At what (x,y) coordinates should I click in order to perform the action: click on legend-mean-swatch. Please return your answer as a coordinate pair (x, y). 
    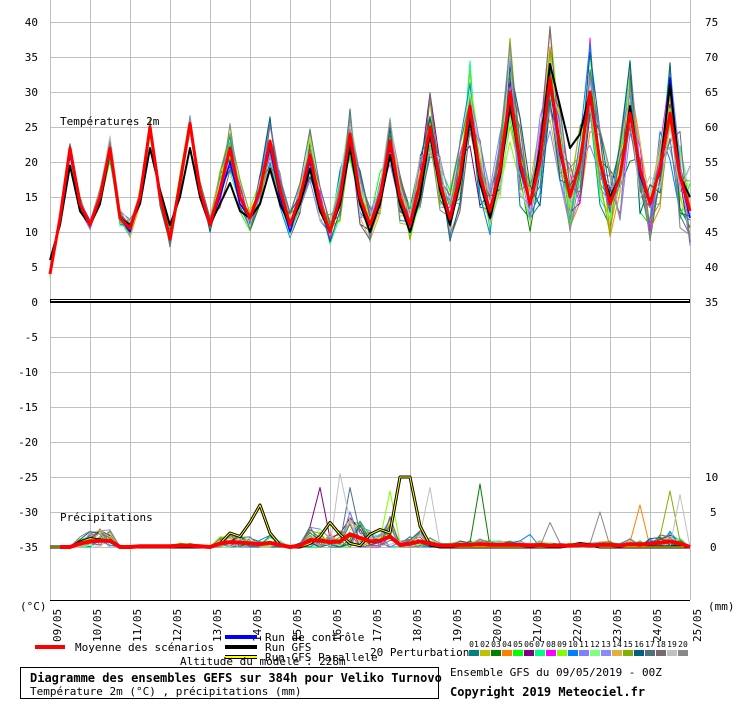
    Looking at the image, I should click on (50, 647).